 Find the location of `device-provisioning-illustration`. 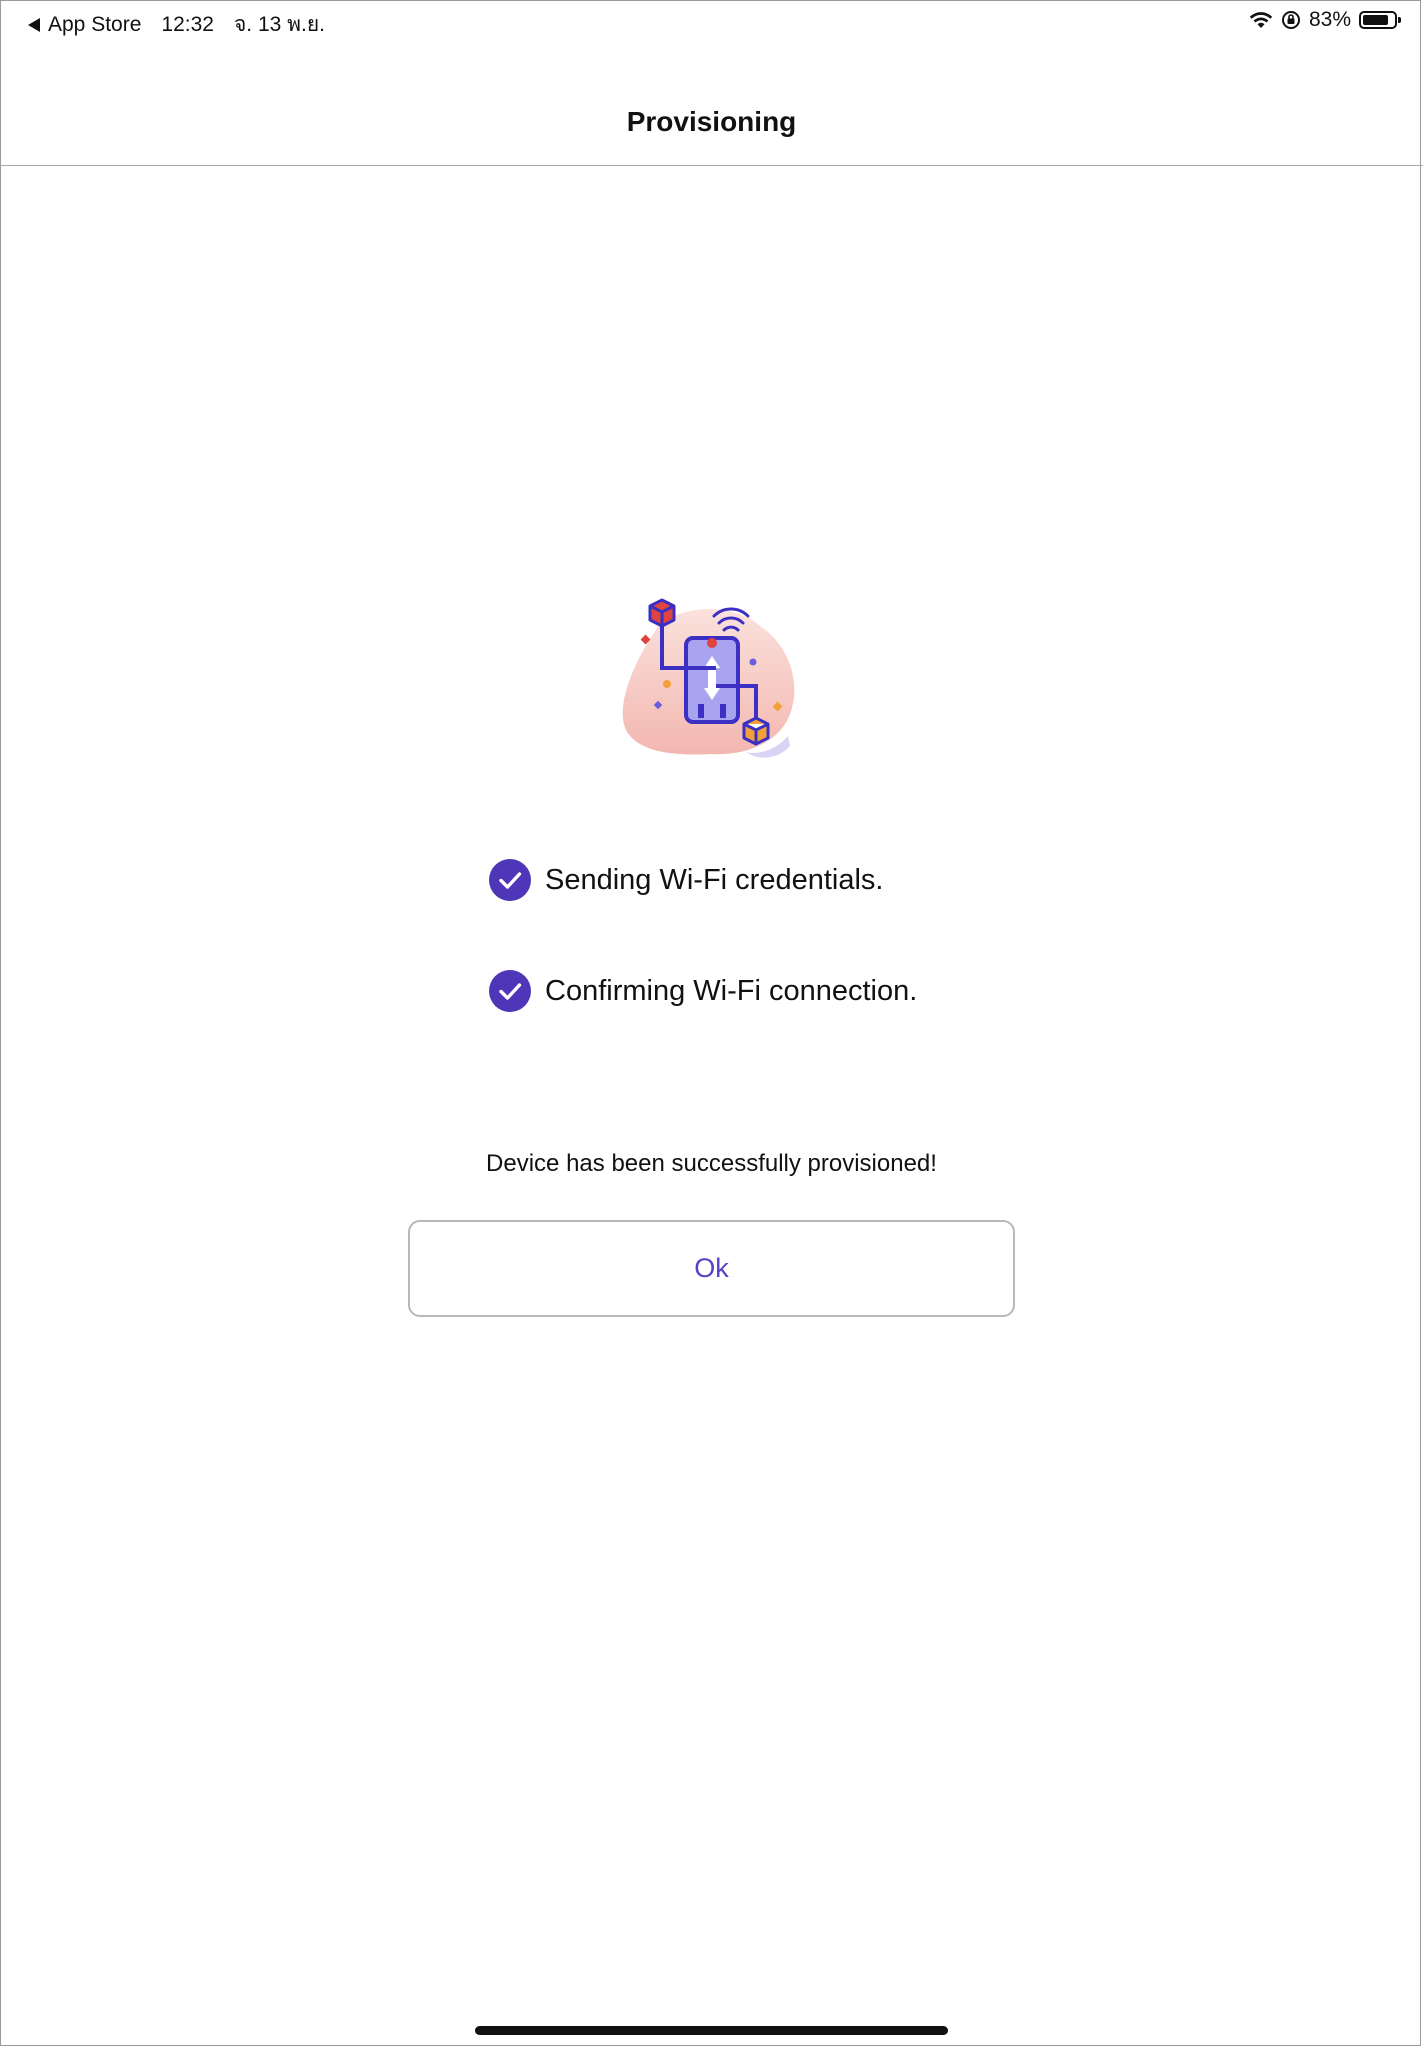

device-provisioning-illustration is located at coordinates (708, 678).